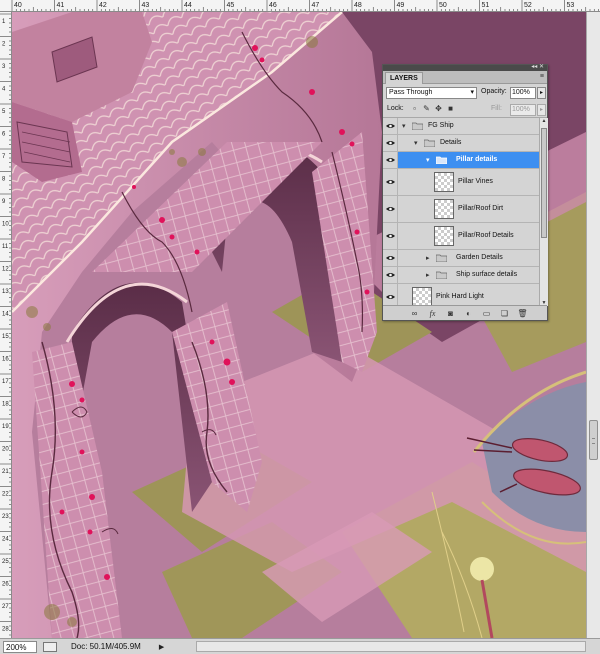 Image resolution: width=600 pixels, height=654 pixels. What do you see at coordinates (486, 313) in the screenshot?
I see `new-group-icon: ▭` at bounding box center [486, 313].